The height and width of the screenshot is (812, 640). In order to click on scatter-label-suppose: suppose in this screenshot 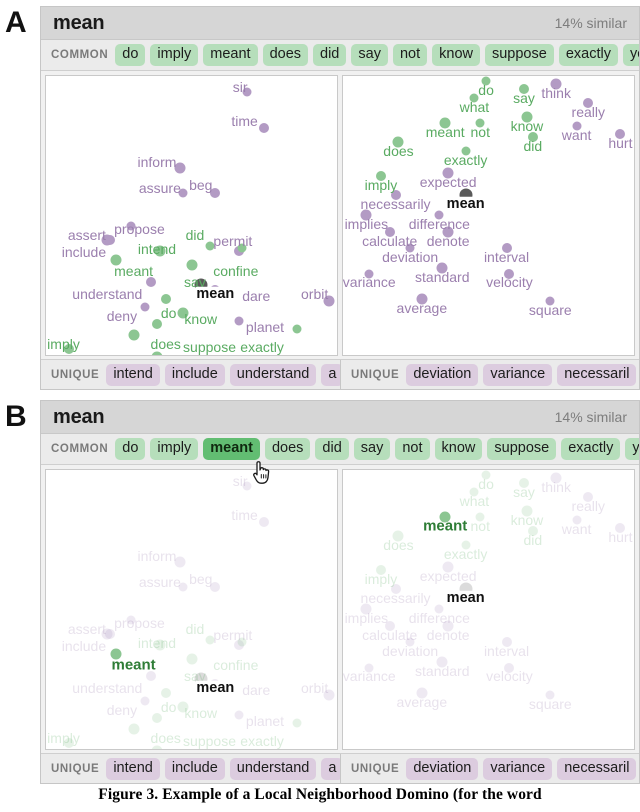, I will do `click(209, 741)`.